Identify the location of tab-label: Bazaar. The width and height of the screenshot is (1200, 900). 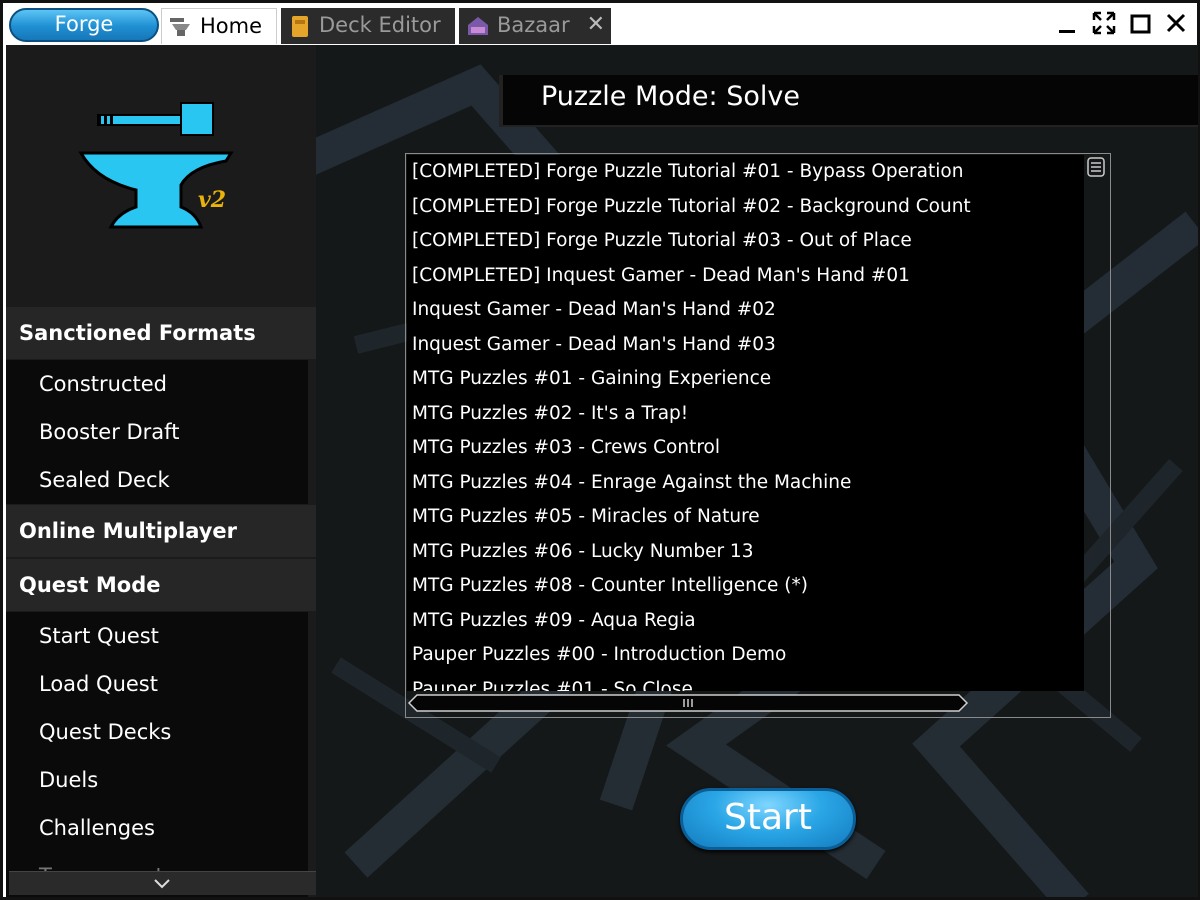
(533, 25).